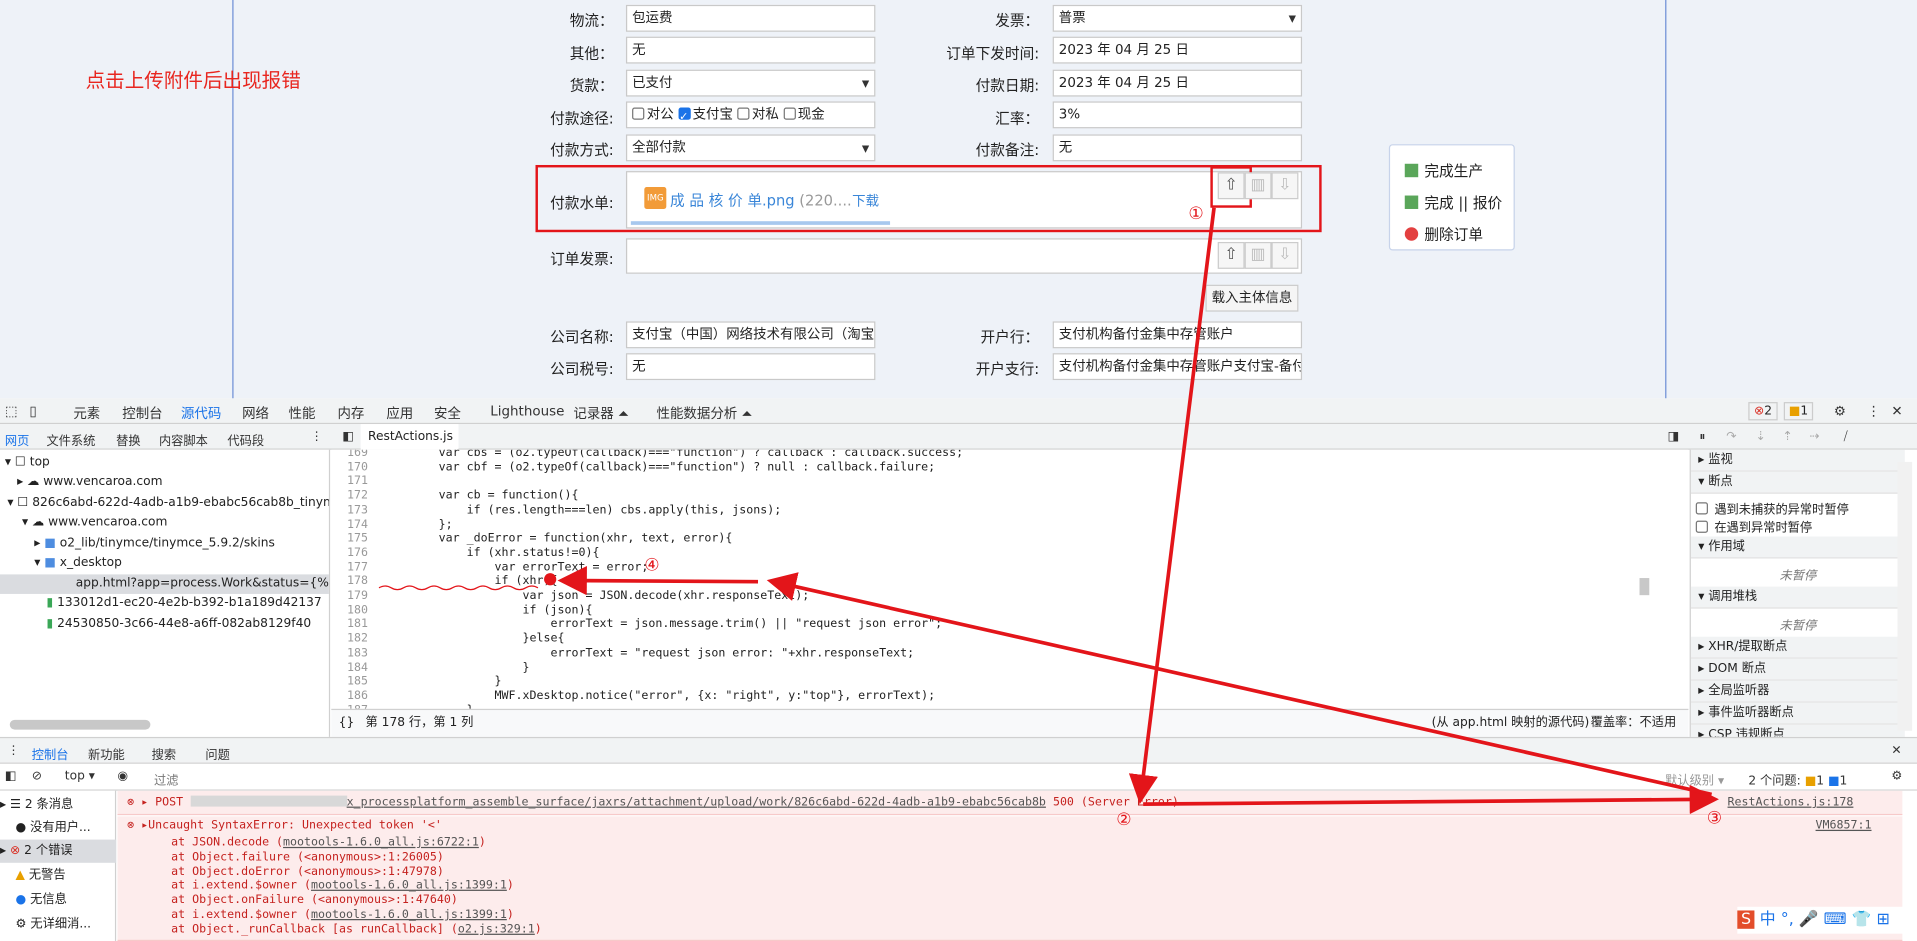  What do you see at coordinates (1124, 820) in the screenshot?
I see `step-marker-2: ②` at bounding box center [1124, 820].